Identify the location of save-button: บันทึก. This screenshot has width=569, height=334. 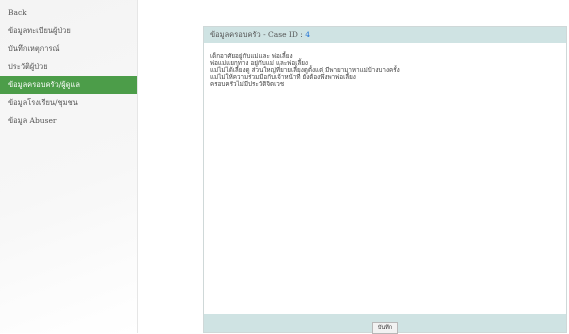
(385, 328).